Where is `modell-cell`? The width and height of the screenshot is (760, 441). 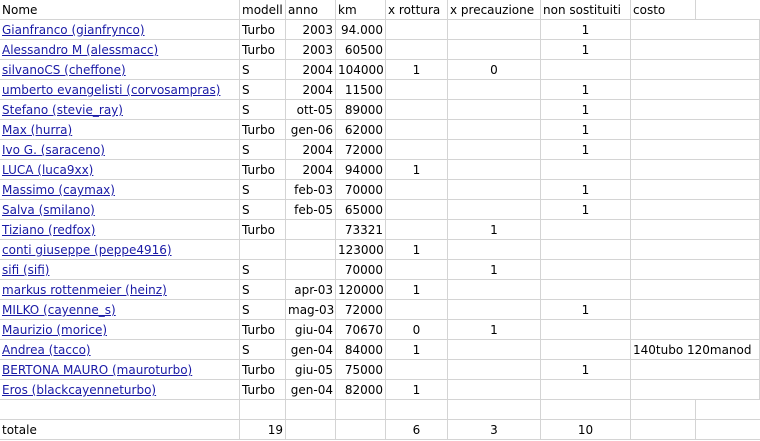 modell-cell is located at coordinates (263, 250).